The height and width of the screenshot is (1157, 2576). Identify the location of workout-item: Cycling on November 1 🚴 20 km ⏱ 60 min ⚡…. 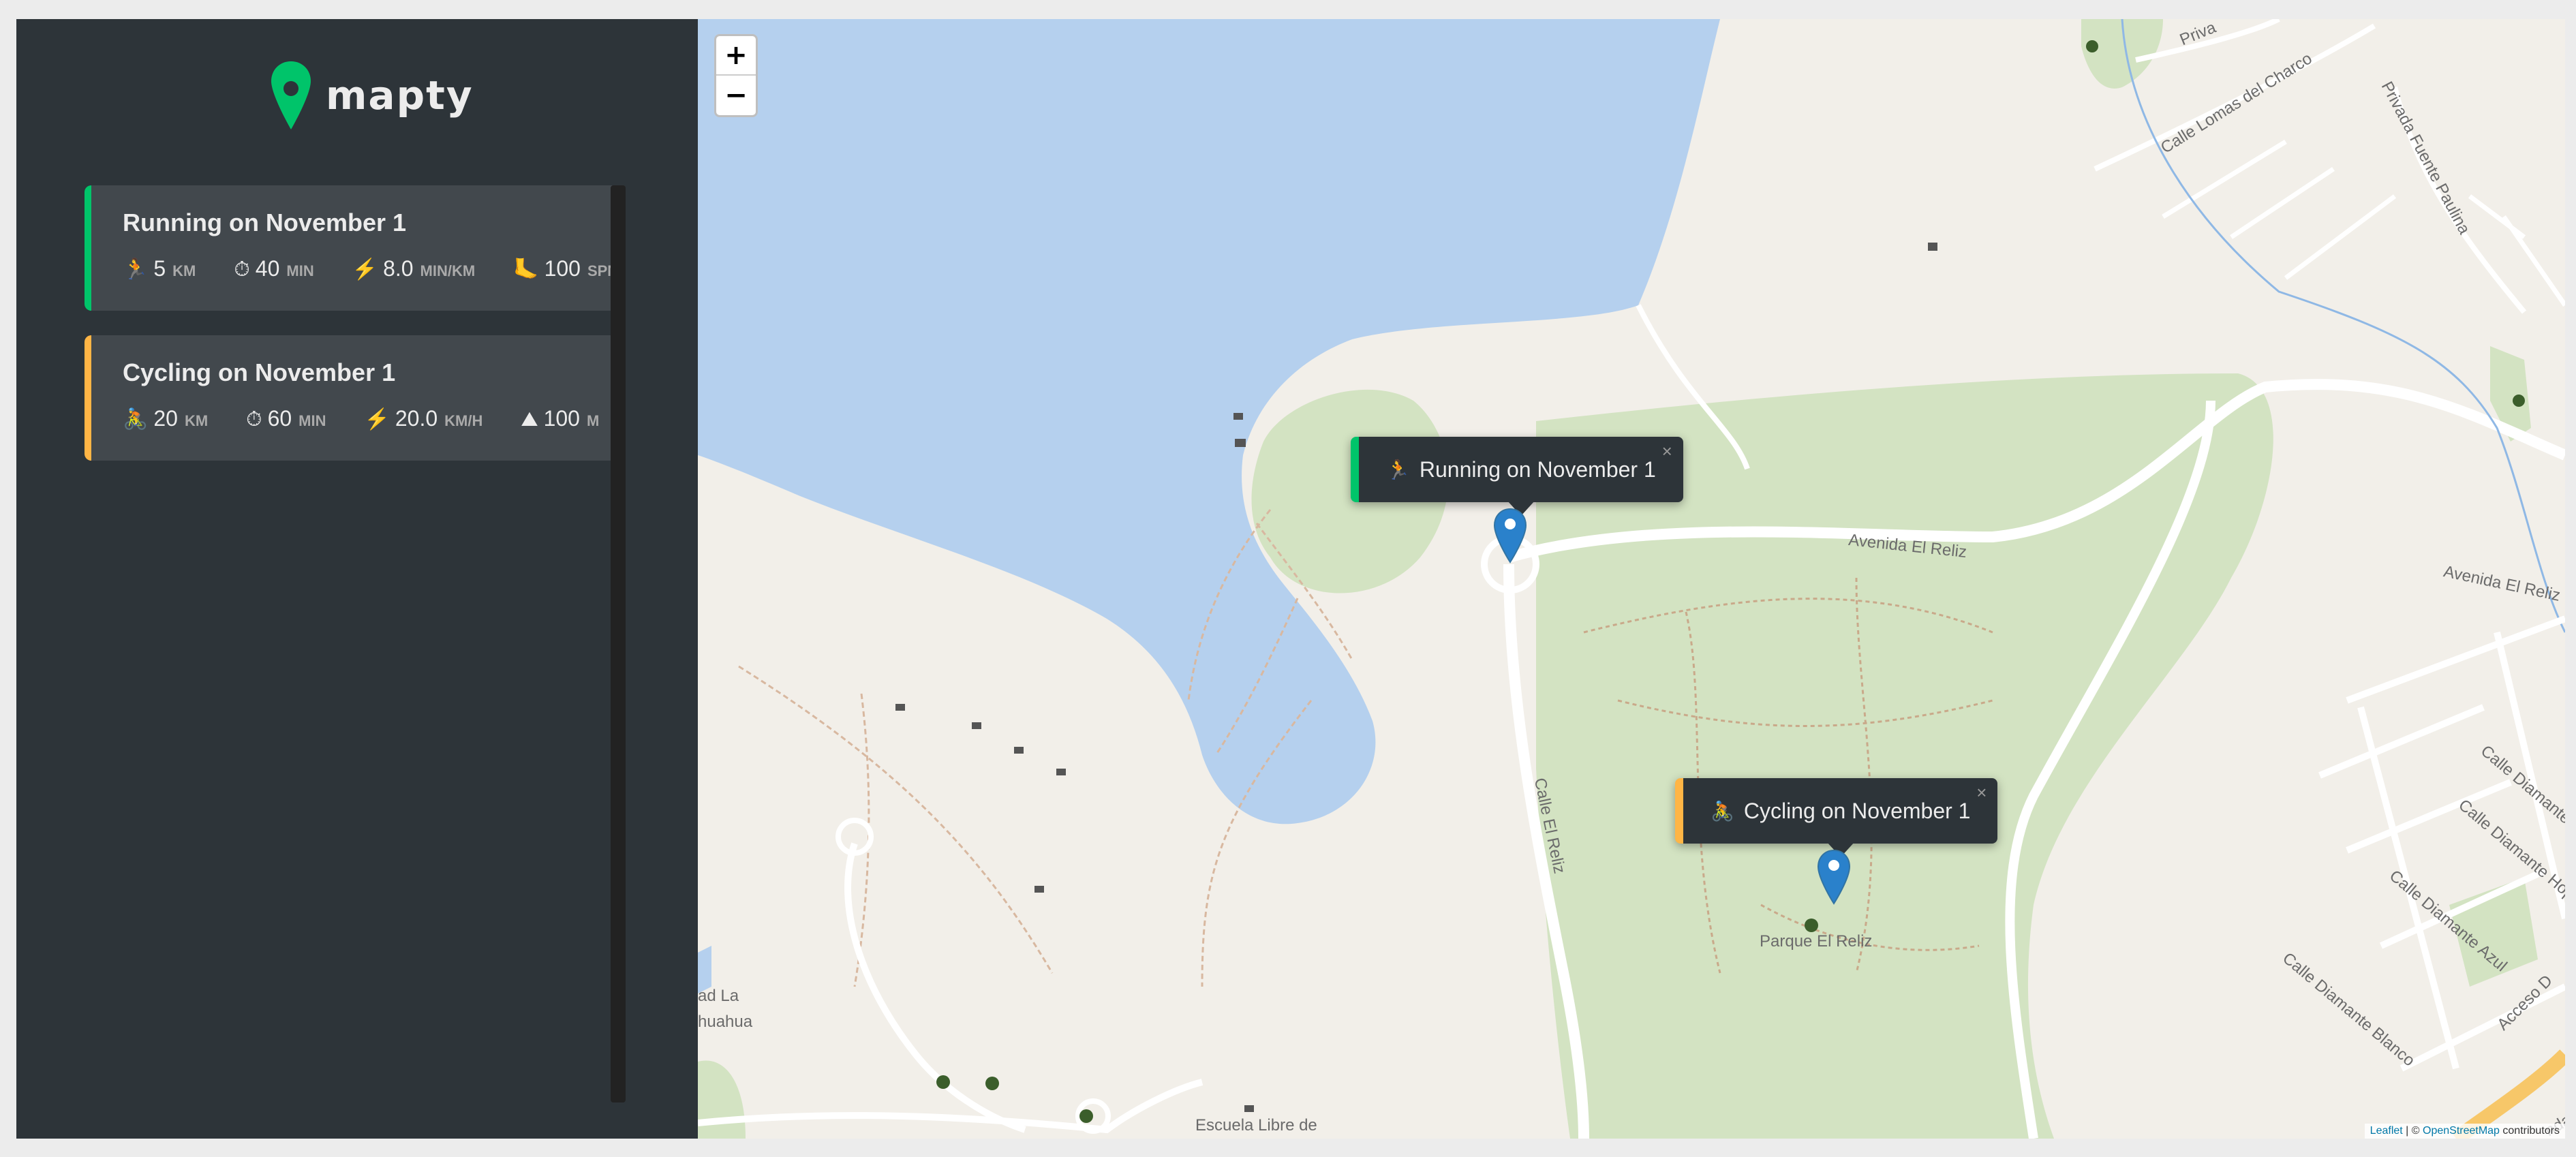
(356, 398).